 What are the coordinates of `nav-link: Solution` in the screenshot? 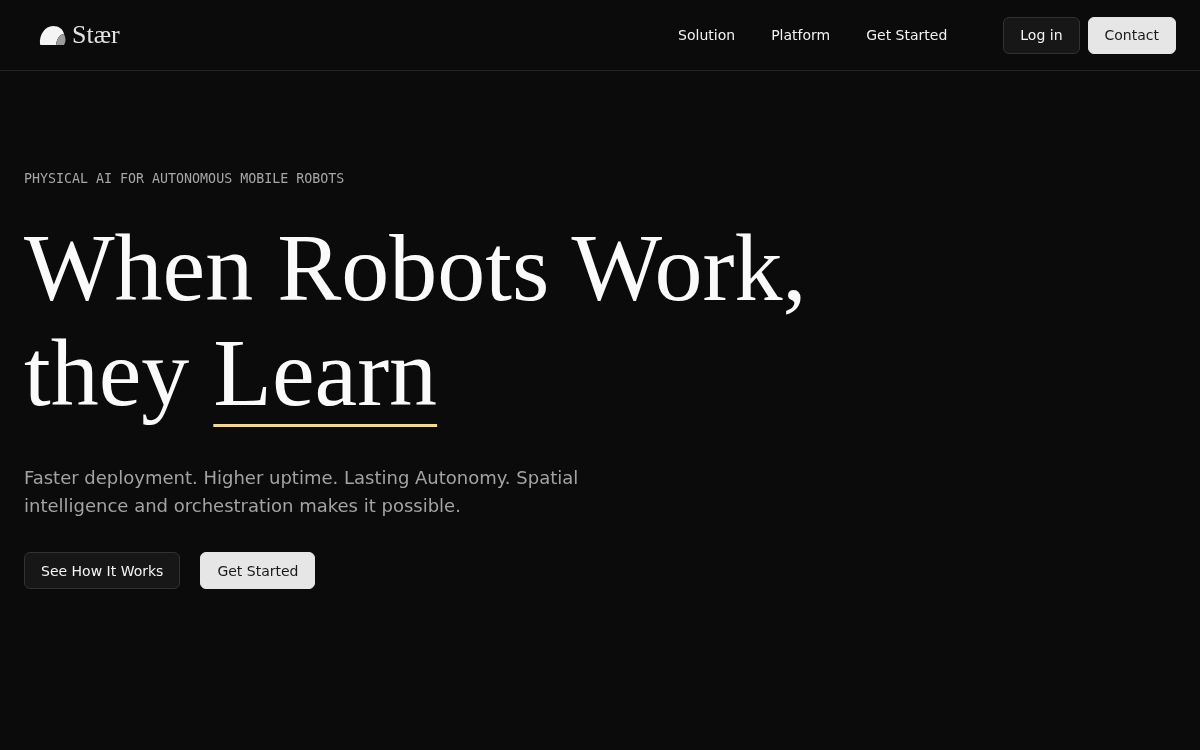 It's located at (707, 35).